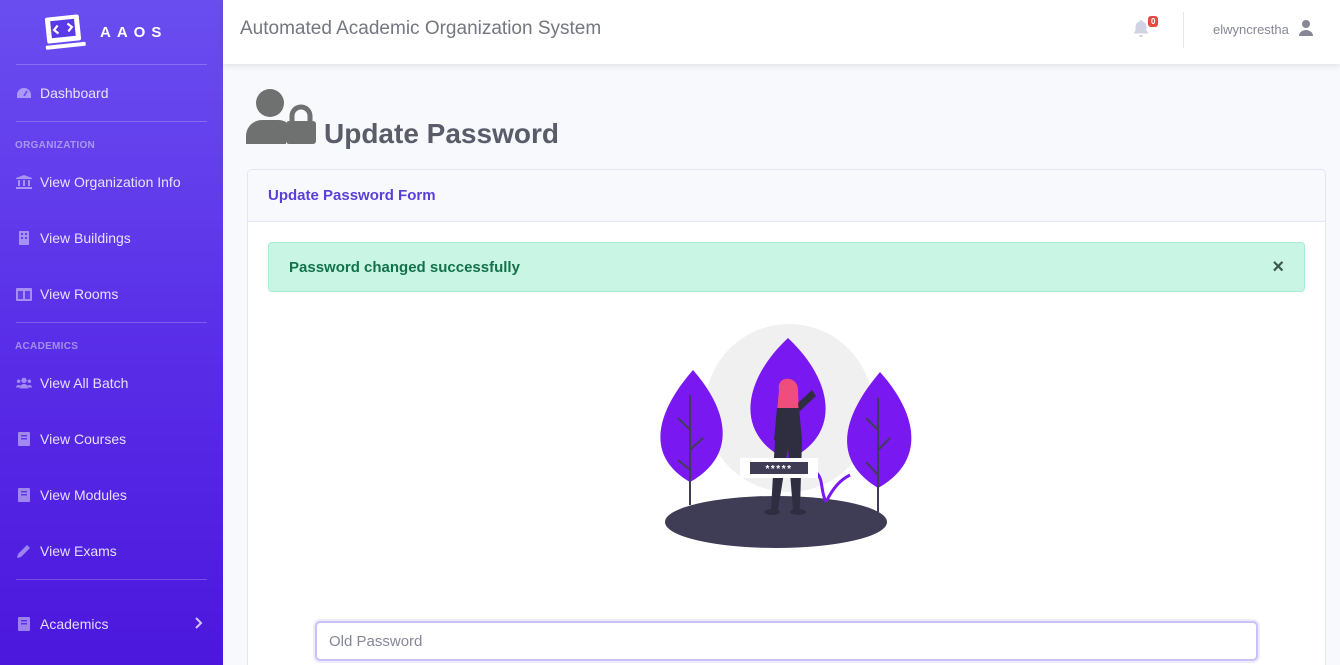 The width and height of the screenshot is (1340, 665). I want to click on sidebar-item-view-modules: View Modules, so click(111, 495).